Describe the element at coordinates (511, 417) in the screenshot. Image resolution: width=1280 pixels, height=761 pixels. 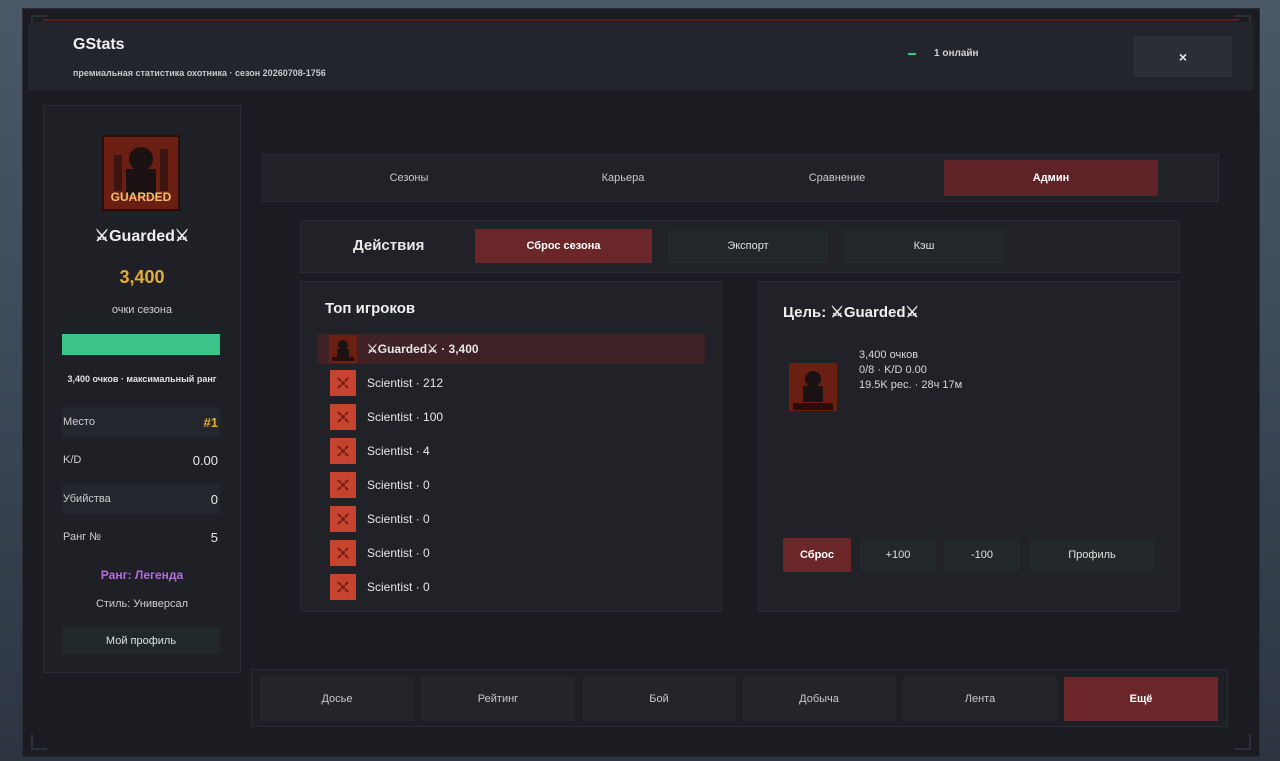
I see `player-row: Scientist · 100` at that location.